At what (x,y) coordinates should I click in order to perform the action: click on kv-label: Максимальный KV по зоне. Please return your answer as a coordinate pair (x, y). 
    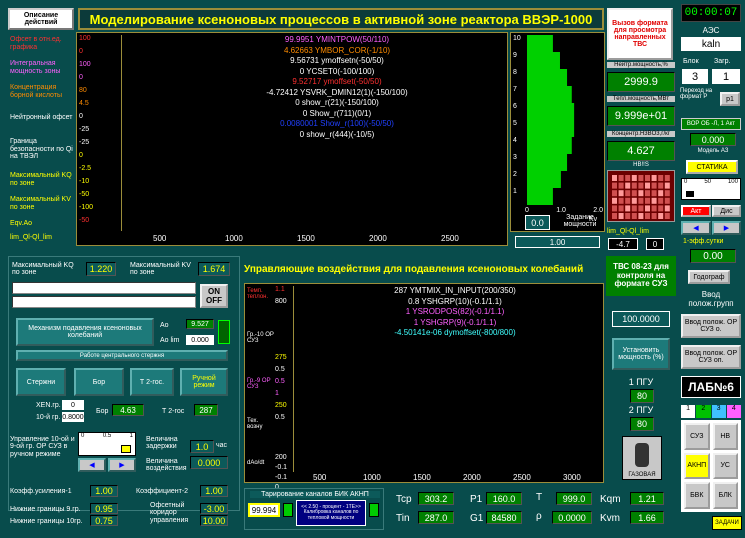
    Looking at the image, I should click on (160, 269).